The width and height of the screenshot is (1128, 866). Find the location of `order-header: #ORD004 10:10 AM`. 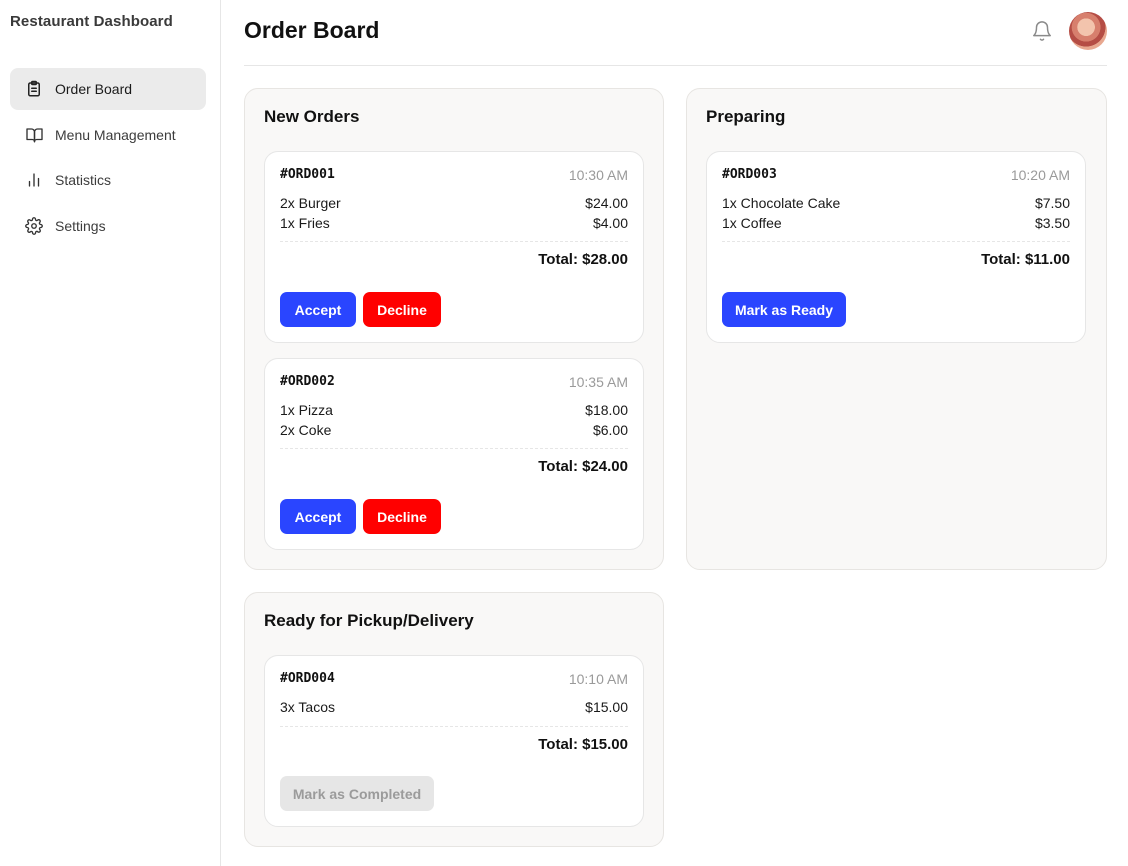

order-header: #ORD004 10:10 AM is located at coordinates (454, 680).